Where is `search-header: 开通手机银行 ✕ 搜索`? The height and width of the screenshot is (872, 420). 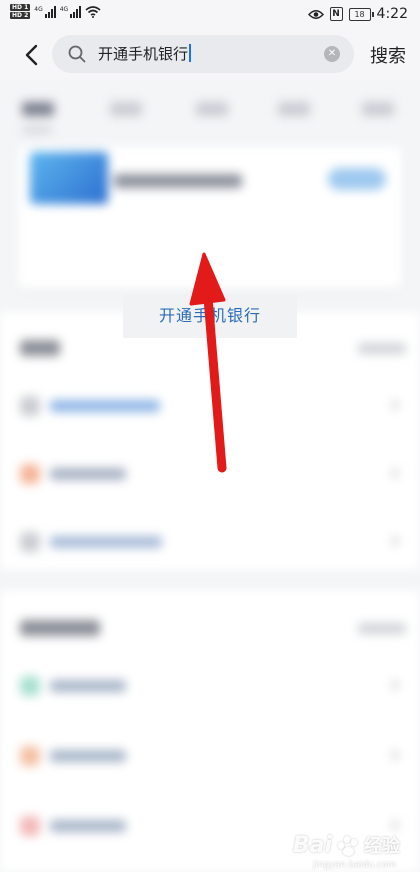
search-header: 开通手机银行 ✕ 搜索 is located at coordinates (210, 55).